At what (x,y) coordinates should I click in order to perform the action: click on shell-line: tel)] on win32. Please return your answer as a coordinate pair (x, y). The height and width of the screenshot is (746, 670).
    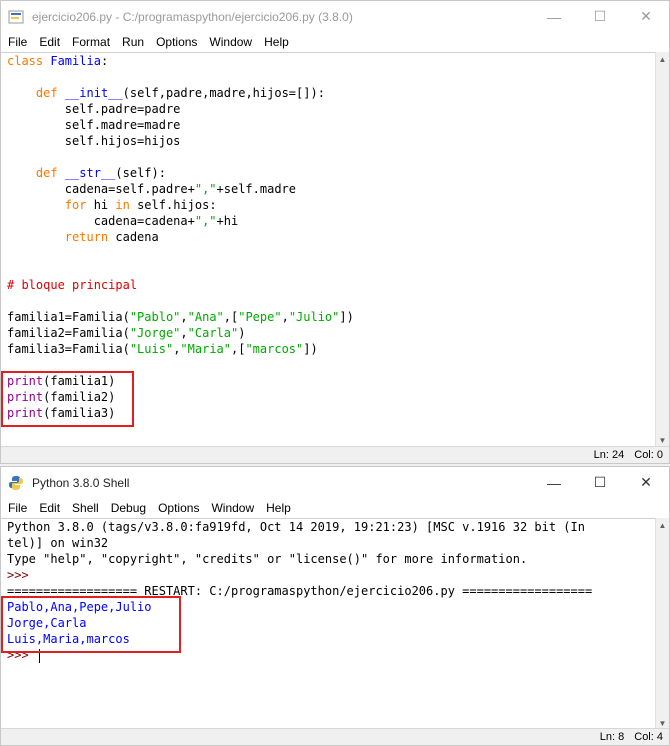
    Looking at the image, I should click on (328, 543).